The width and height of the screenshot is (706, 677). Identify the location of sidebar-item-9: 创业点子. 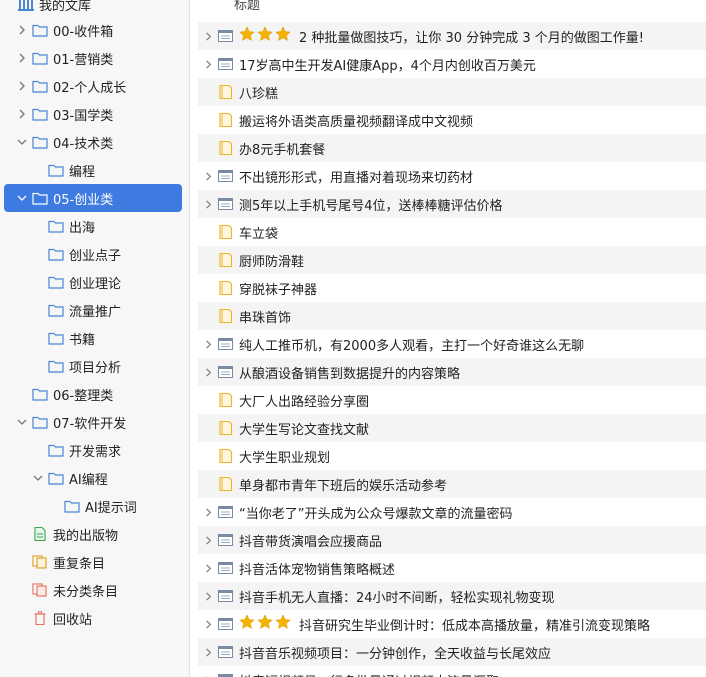
(94, 254).